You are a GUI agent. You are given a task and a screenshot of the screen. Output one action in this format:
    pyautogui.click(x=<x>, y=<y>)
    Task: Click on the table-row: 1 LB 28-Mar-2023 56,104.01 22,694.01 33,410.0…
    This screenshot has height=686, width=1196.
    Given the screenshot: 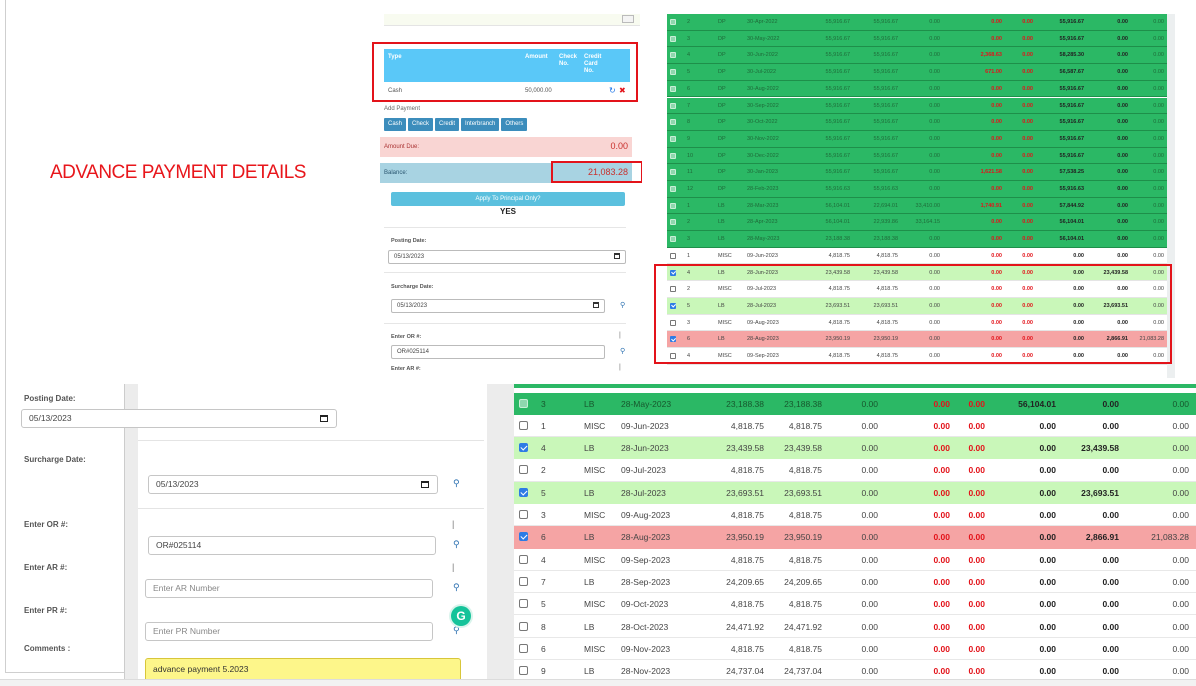 What is the action you would take?
    pyautogui.click(x=917, y=206)
    